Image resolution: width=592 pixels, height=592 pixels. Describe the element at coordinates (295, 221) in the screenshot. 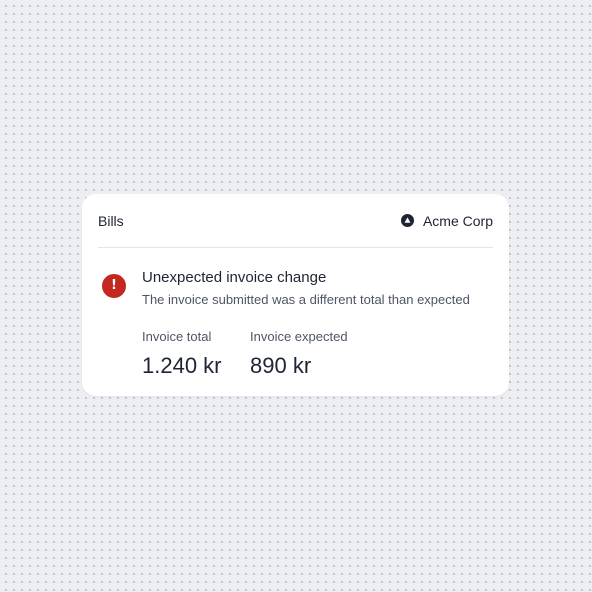

I see `card-header: Bills Acme Corp` at that location.